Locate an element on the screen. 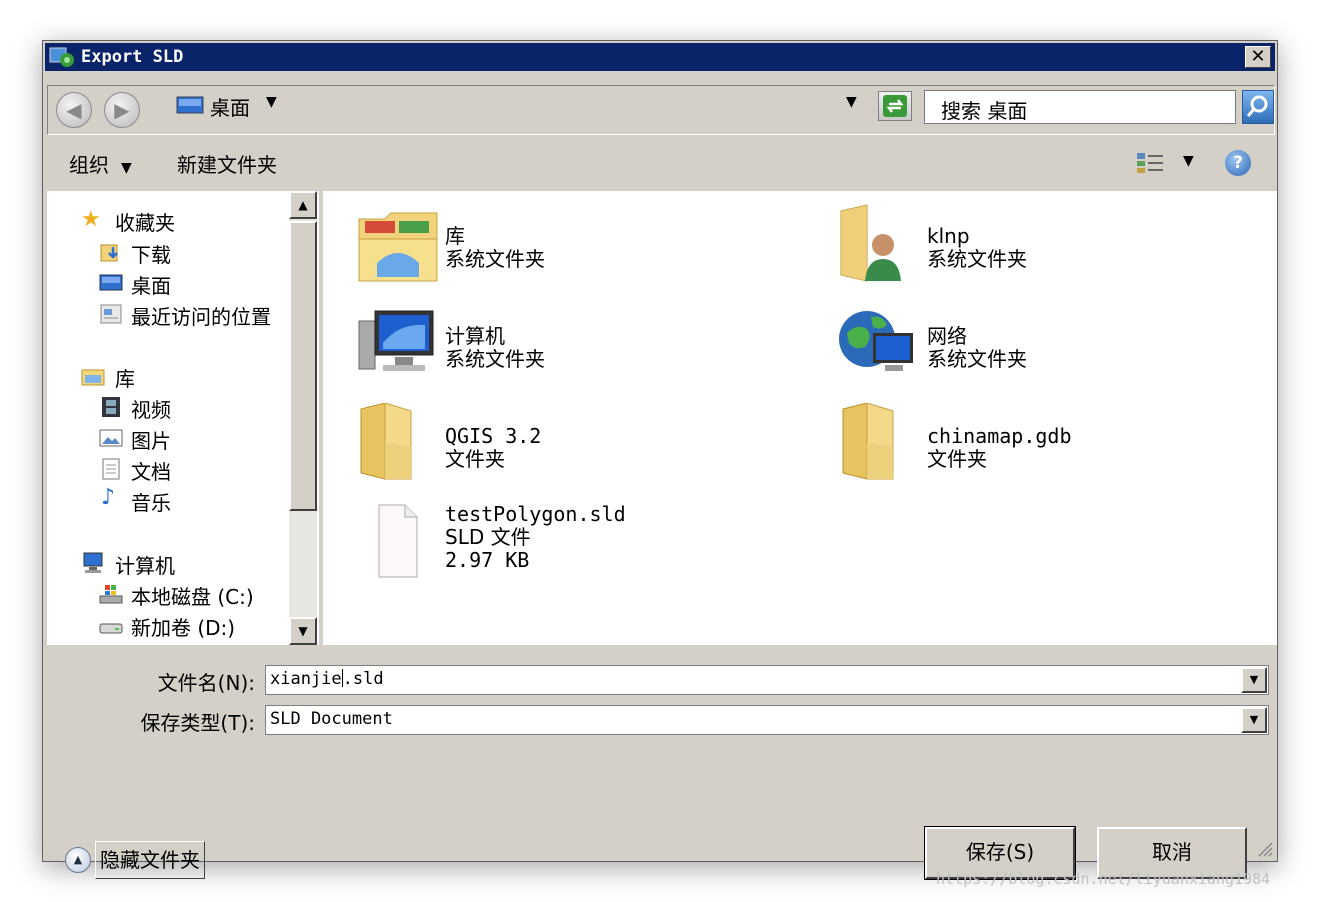  forward-button: ▶ is located at coordinates (122, 110).